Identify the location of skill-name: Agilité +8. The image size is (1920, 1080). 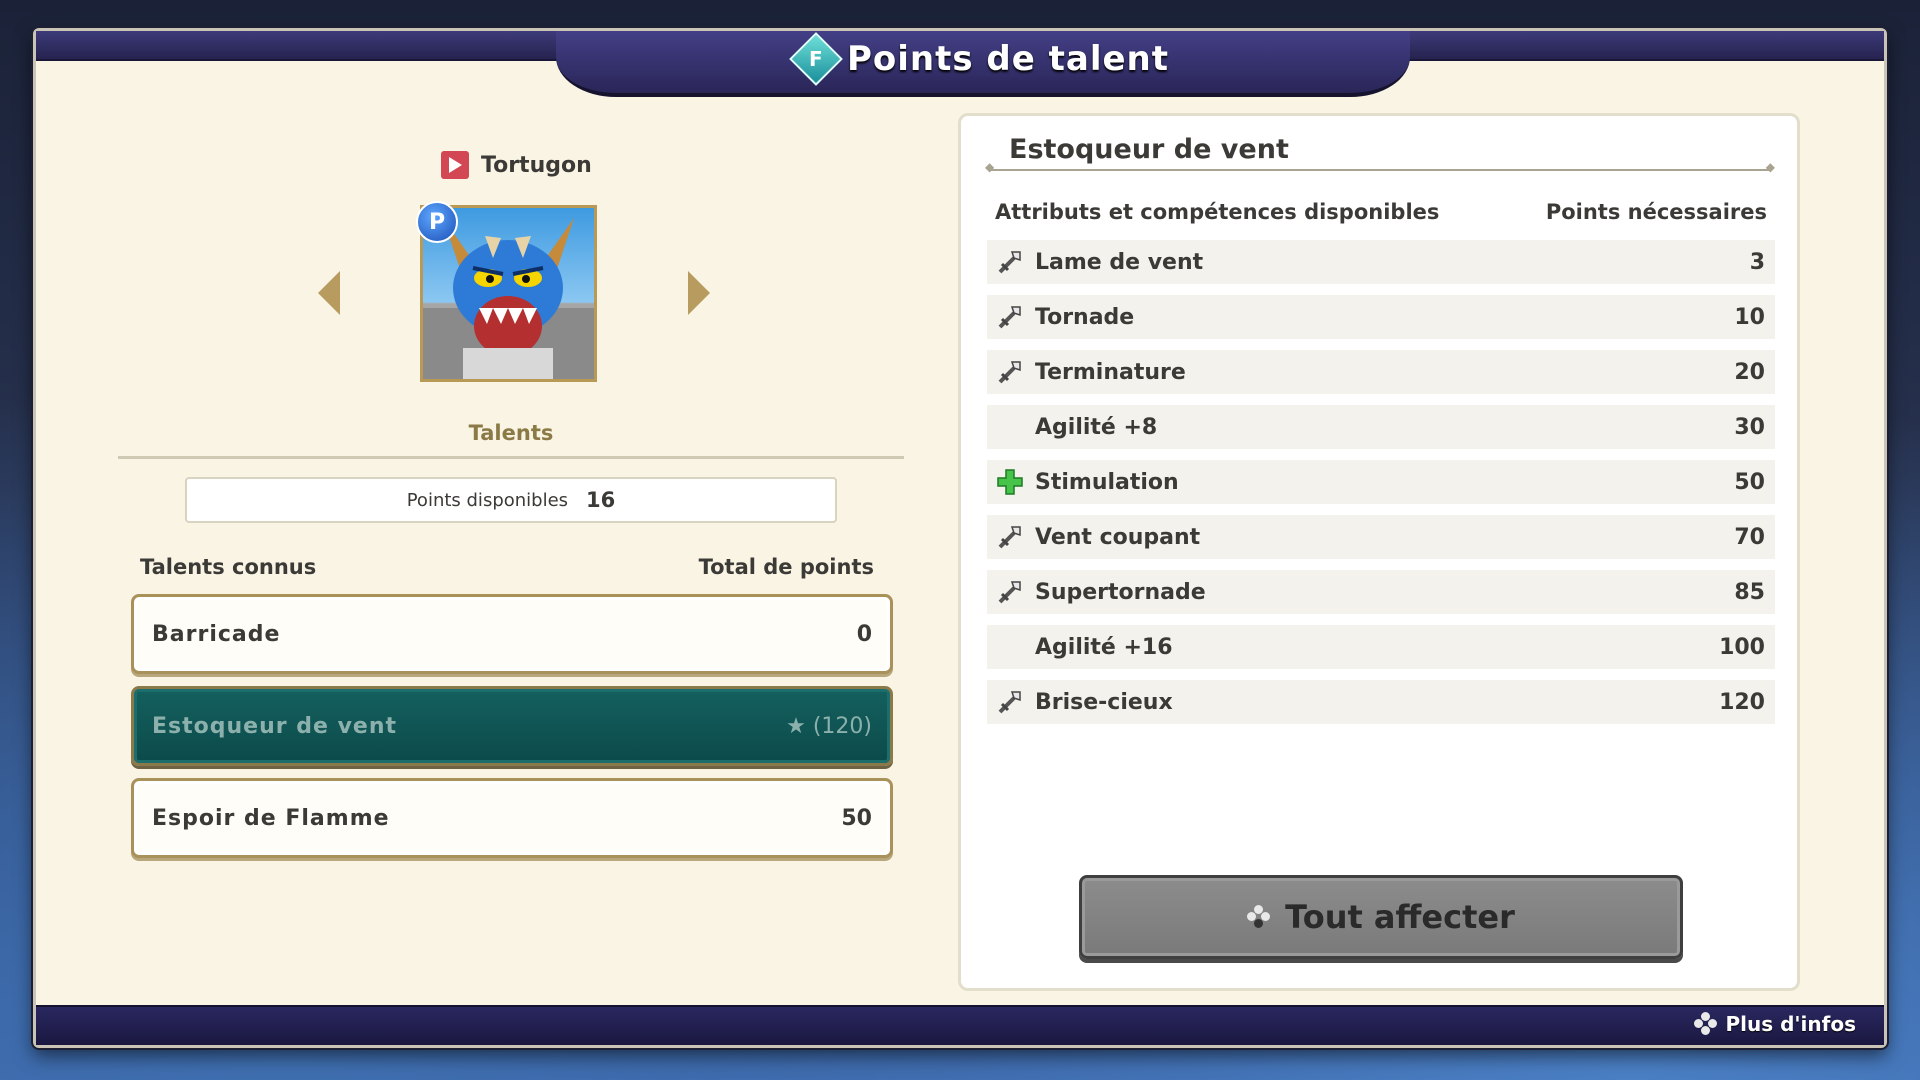
(1096, 427).